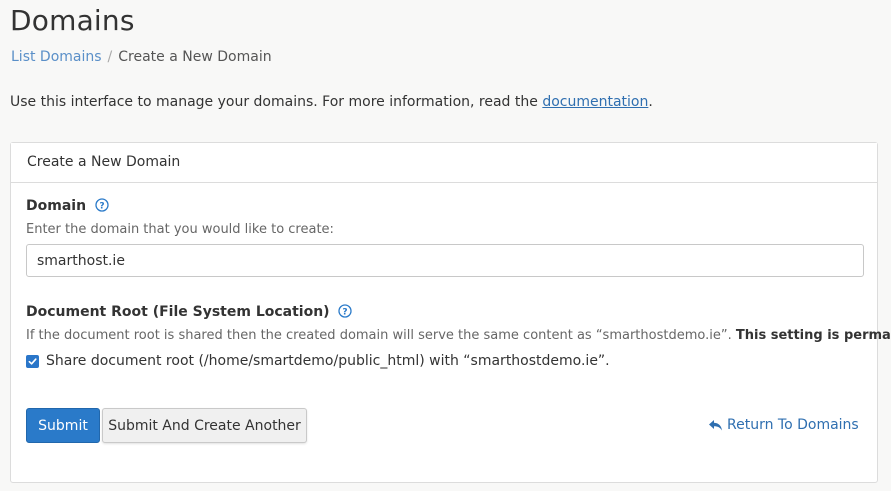  What do you see at coordinates (56, 206) in the screenshot?
I see `domain-label: Domain` at bounding box center [56, 206].